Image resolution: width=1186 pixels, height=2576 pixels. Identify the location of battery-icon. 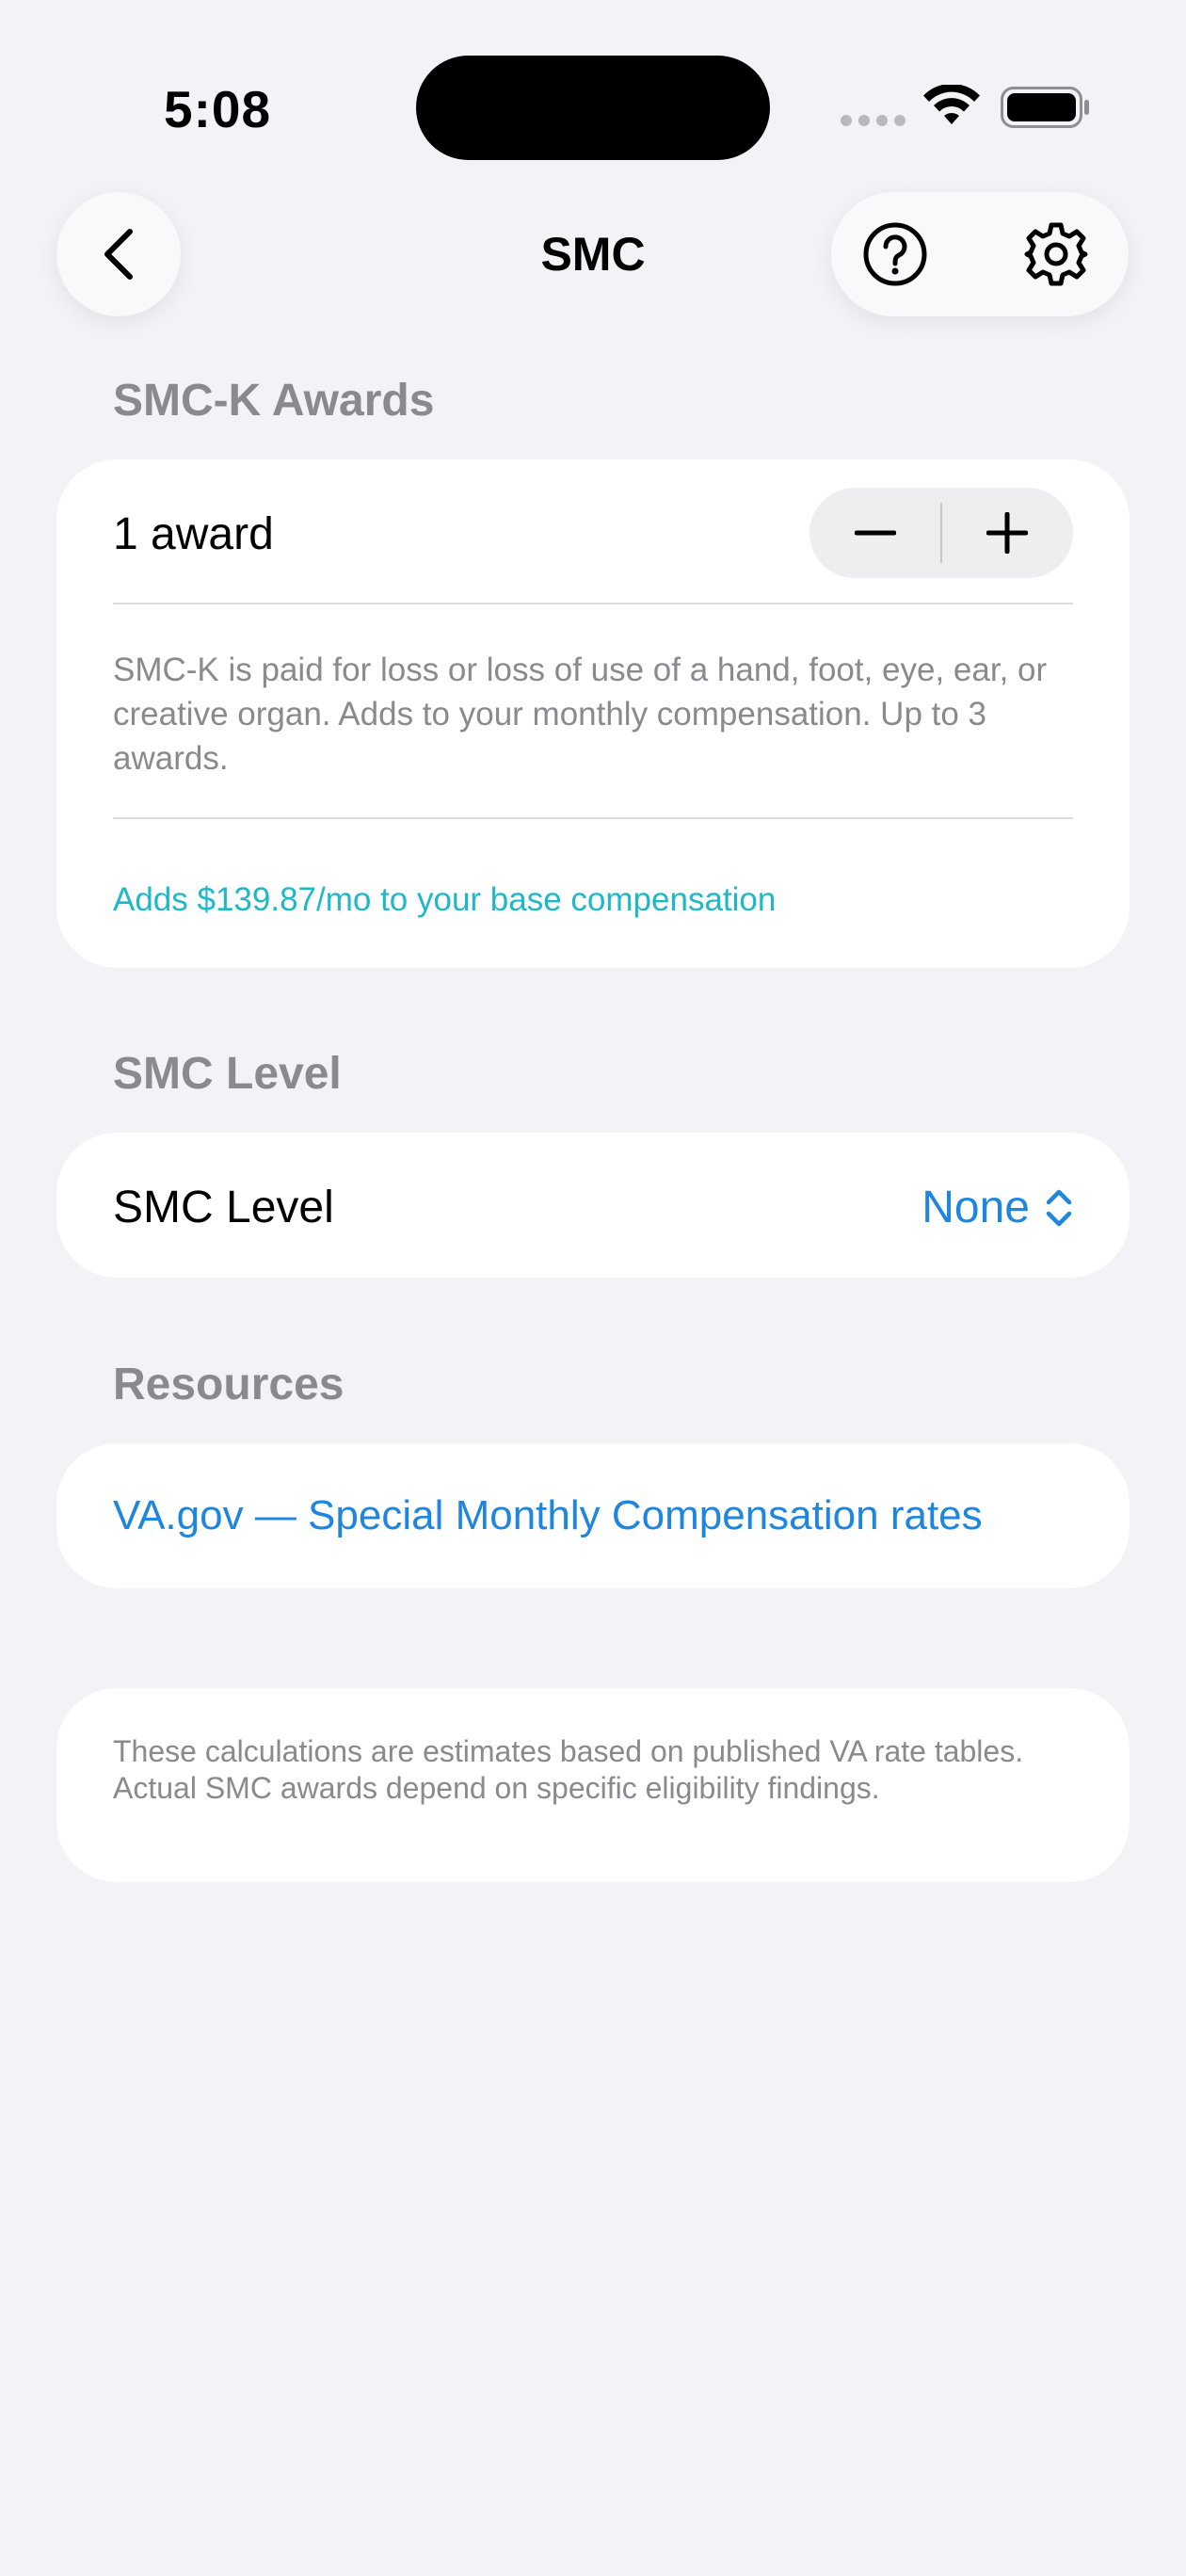
(1045, 107).